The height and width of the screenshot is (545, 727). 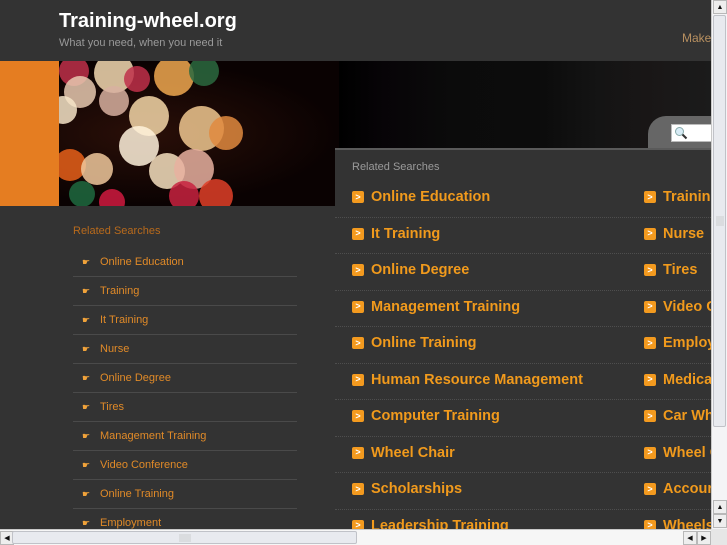 I want to click on link-row: > Scholarships > Accour, so click(x=523, y=491).